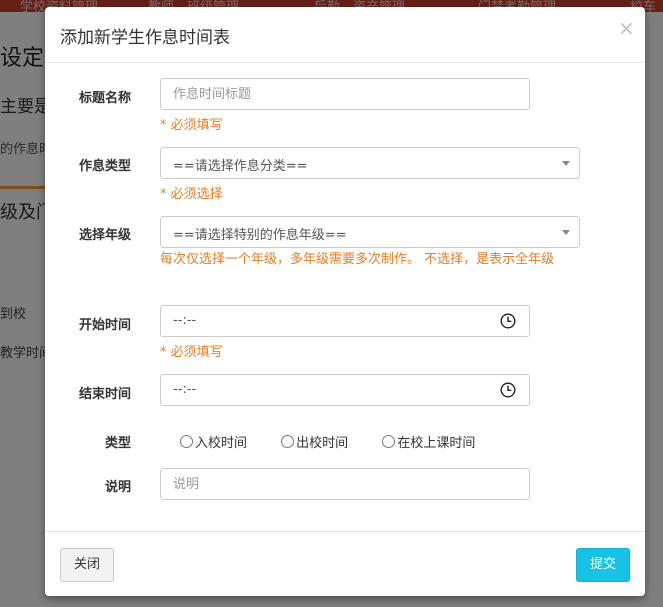 The image size is (663, 607). What do you see at coordinates (370, 232) in the screenshot?
I see `grade-select: ==请选择特别的作息年级==` at bounding box center [370, 232].